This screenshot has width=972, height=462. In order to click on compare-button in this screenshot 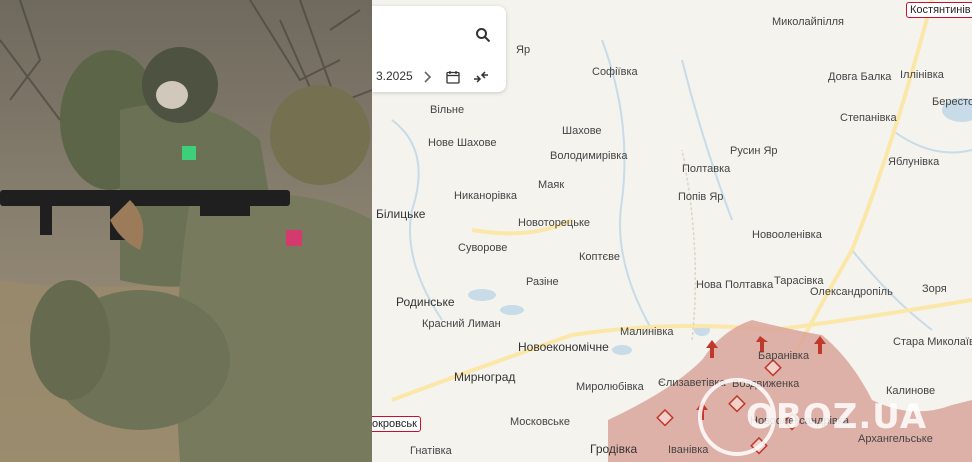, I will do `click(481, 77)`.